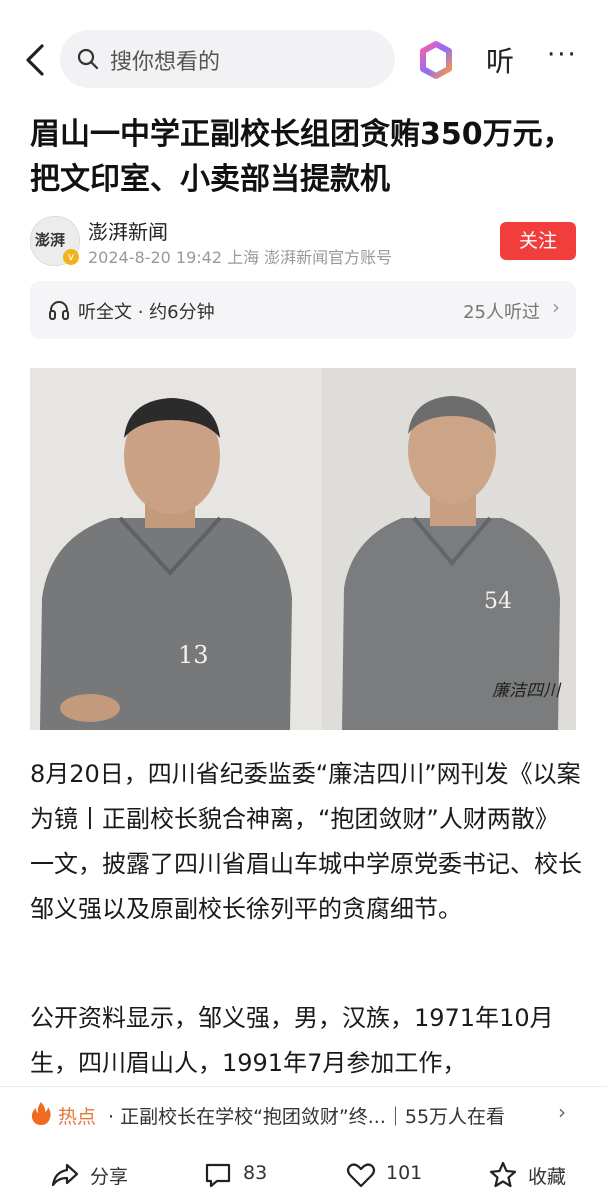 This screenshot has width=607, height=1199. I want to click on back-button, so click(36, 60).